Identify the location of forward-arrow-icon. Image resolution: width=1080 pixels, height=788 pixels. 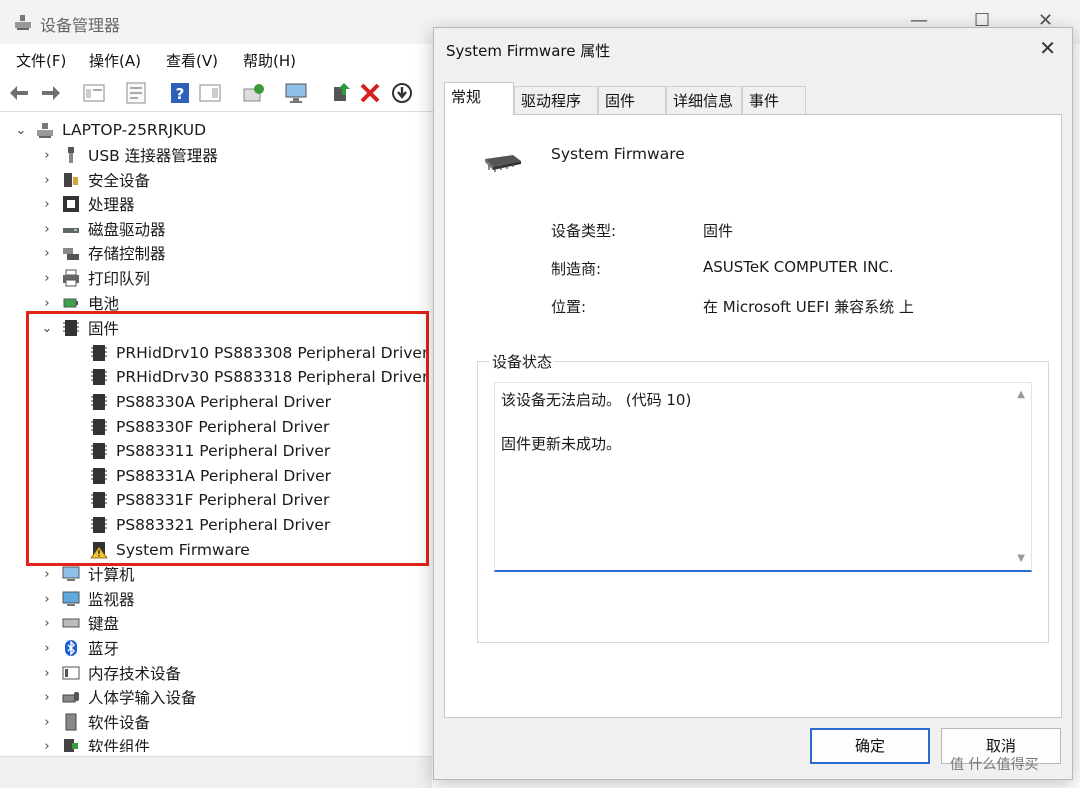
(50, 93).